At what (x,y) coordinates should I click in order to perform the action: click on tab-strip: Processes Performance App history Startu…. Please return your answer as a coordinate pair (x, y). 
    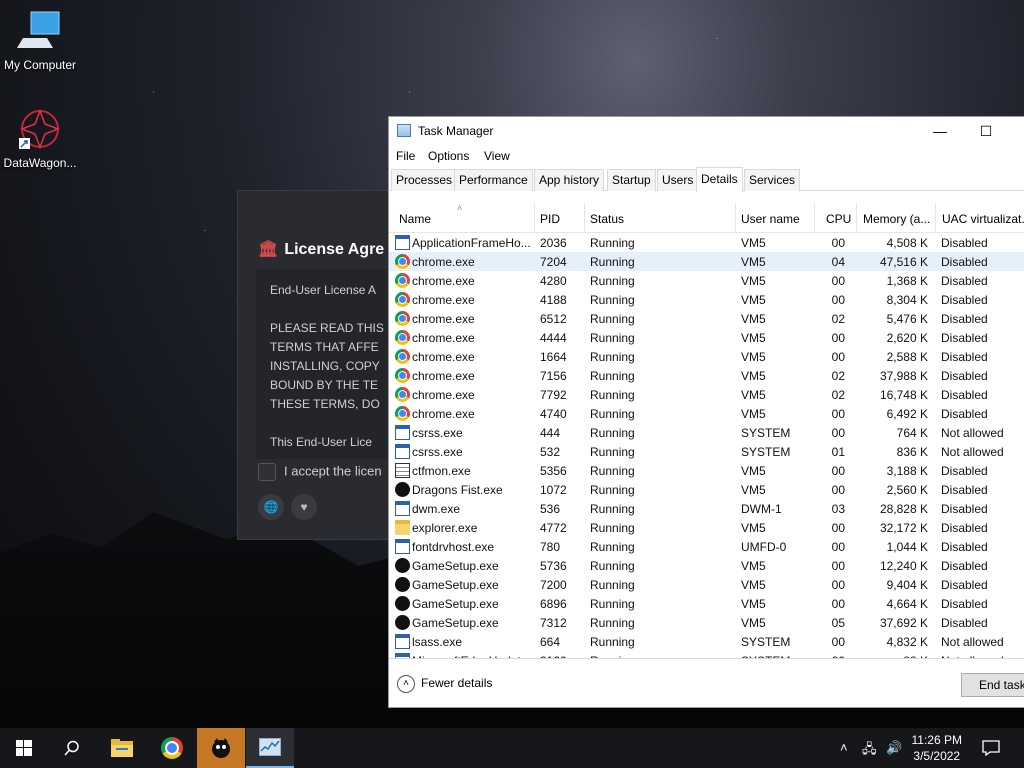
    Looking at the image, I should click on (706, 179).